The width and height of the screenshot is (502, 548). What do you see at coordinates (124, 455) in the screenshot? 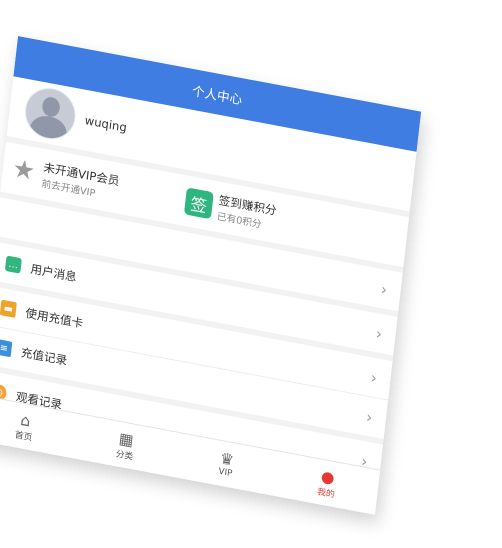
I see `tab-label: 分类` at bounding box center [124, 455].